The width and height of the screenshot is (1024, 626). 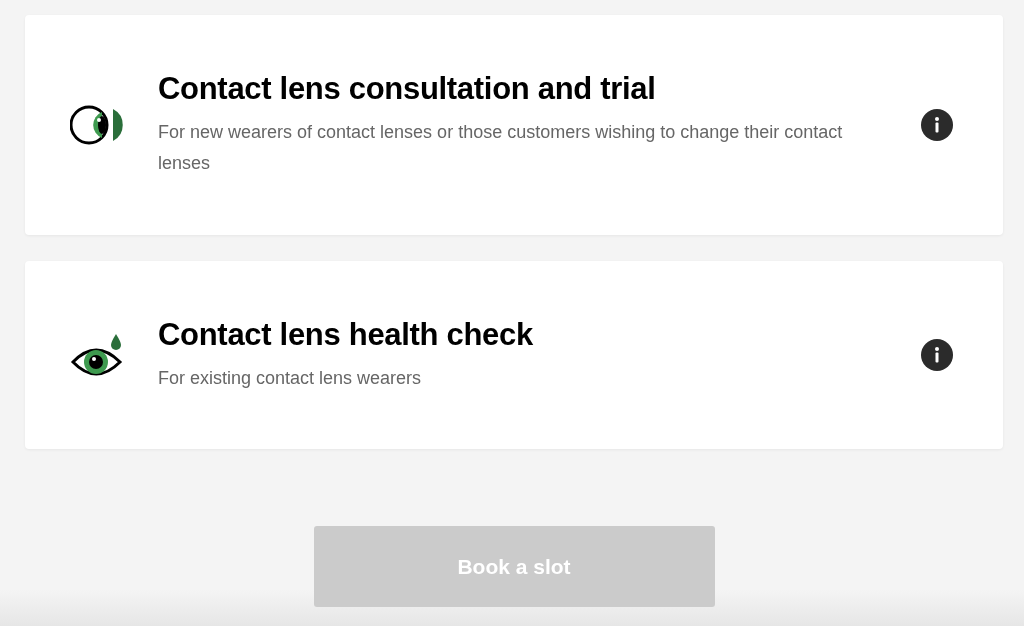 What do you see at coordinates (346, 334) in the screenshot?
I see `service-title: Contact lens health check` at bounding box center [346, 334].